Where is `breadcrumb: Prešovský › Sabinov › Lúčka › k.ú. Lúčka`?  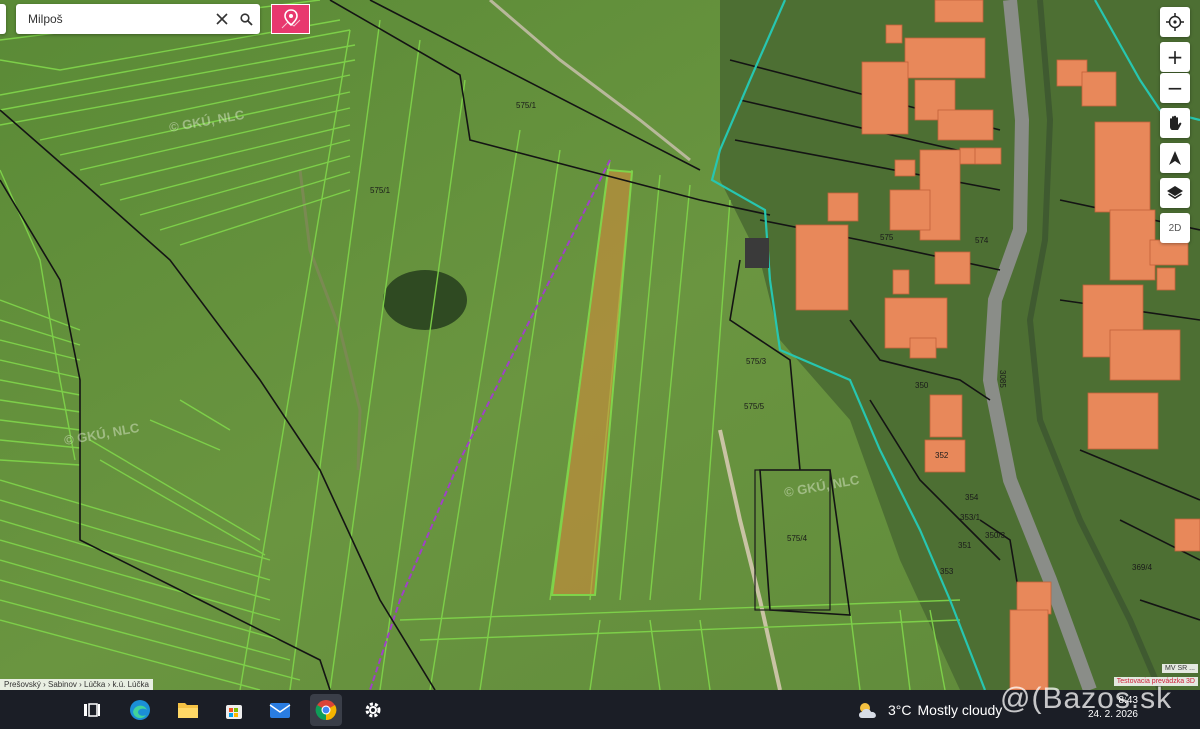
breadcrumb: Prešovský › Sabinov › Lúčka › k.ú. Lúčka is located at coordinates (76, 684).